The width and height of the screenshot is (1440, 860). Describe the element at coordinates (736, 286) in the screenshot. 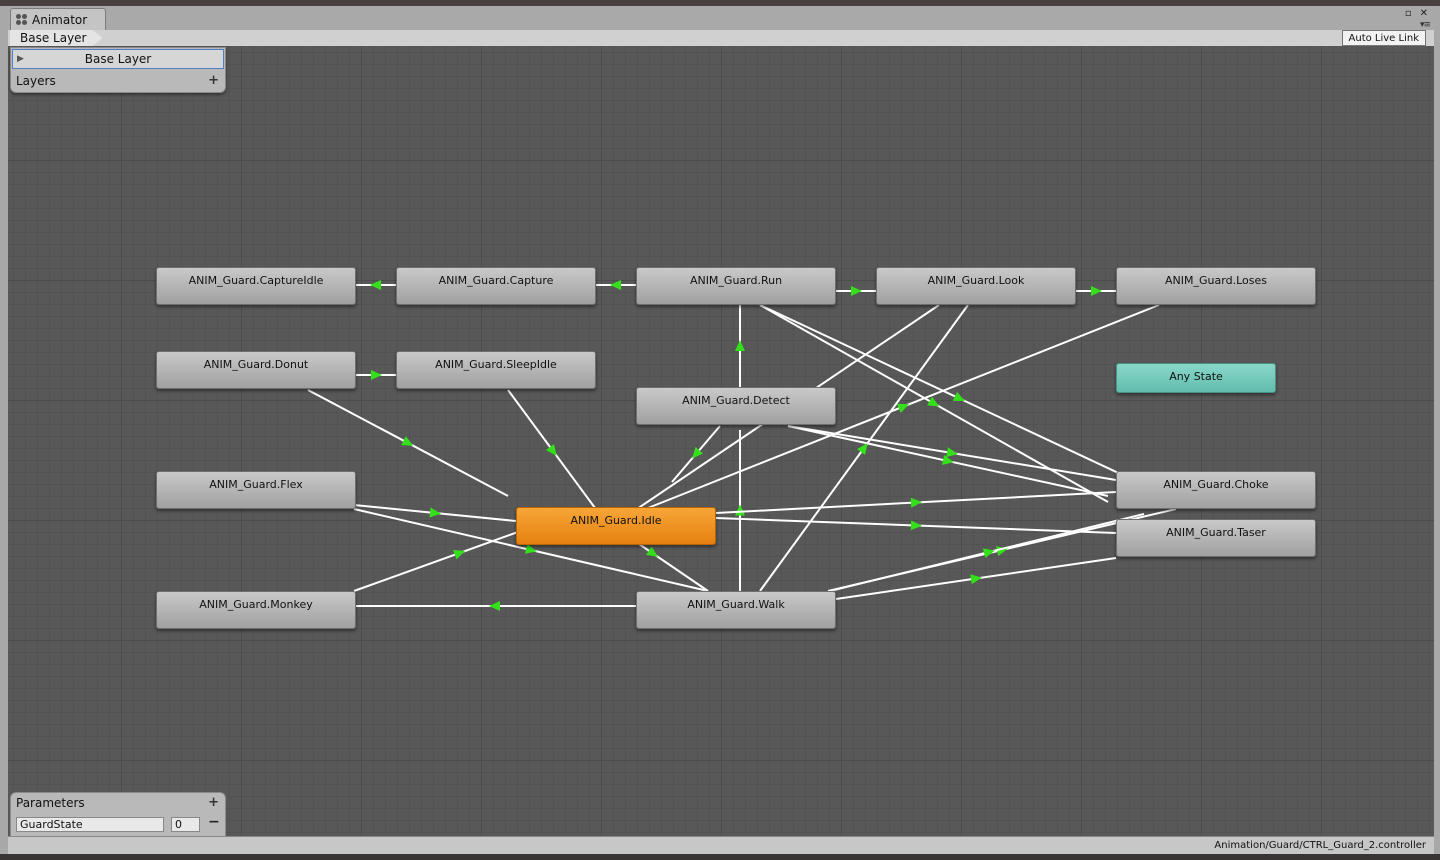

I see `state-run: ANIM_Guard.Run` at that location.